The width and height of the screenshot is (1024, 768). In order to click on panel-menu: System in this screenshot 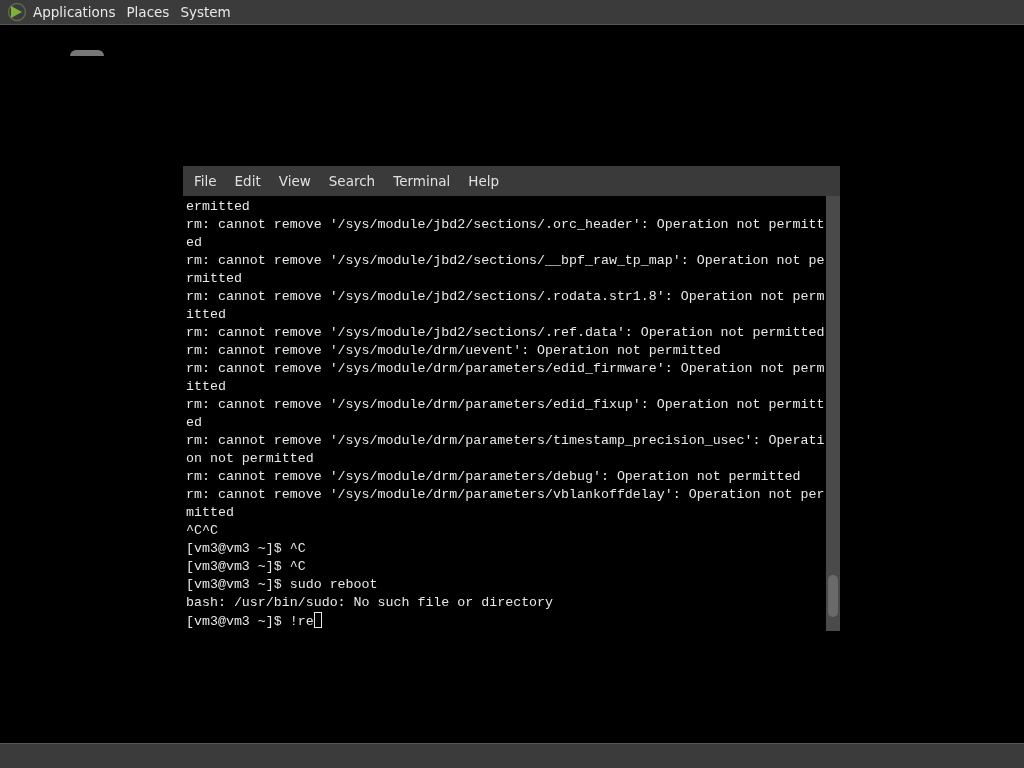, I will do `click(209, 12)`.